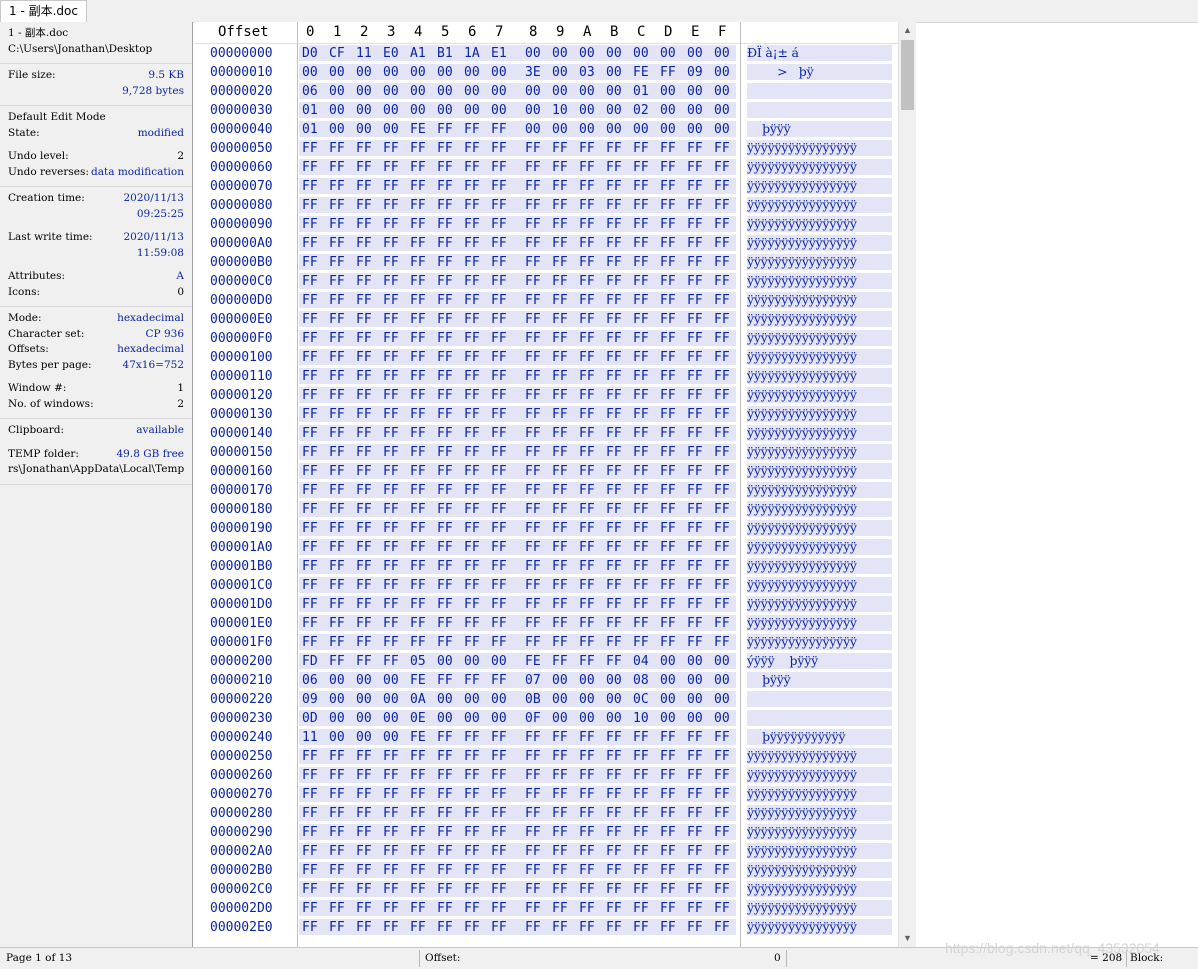 This screenshot has height=969, width=1198. What do you see at coordinates (533, 661) in the screenshot?
I see `hex-byte: FE` at bounding box center [533, 661].